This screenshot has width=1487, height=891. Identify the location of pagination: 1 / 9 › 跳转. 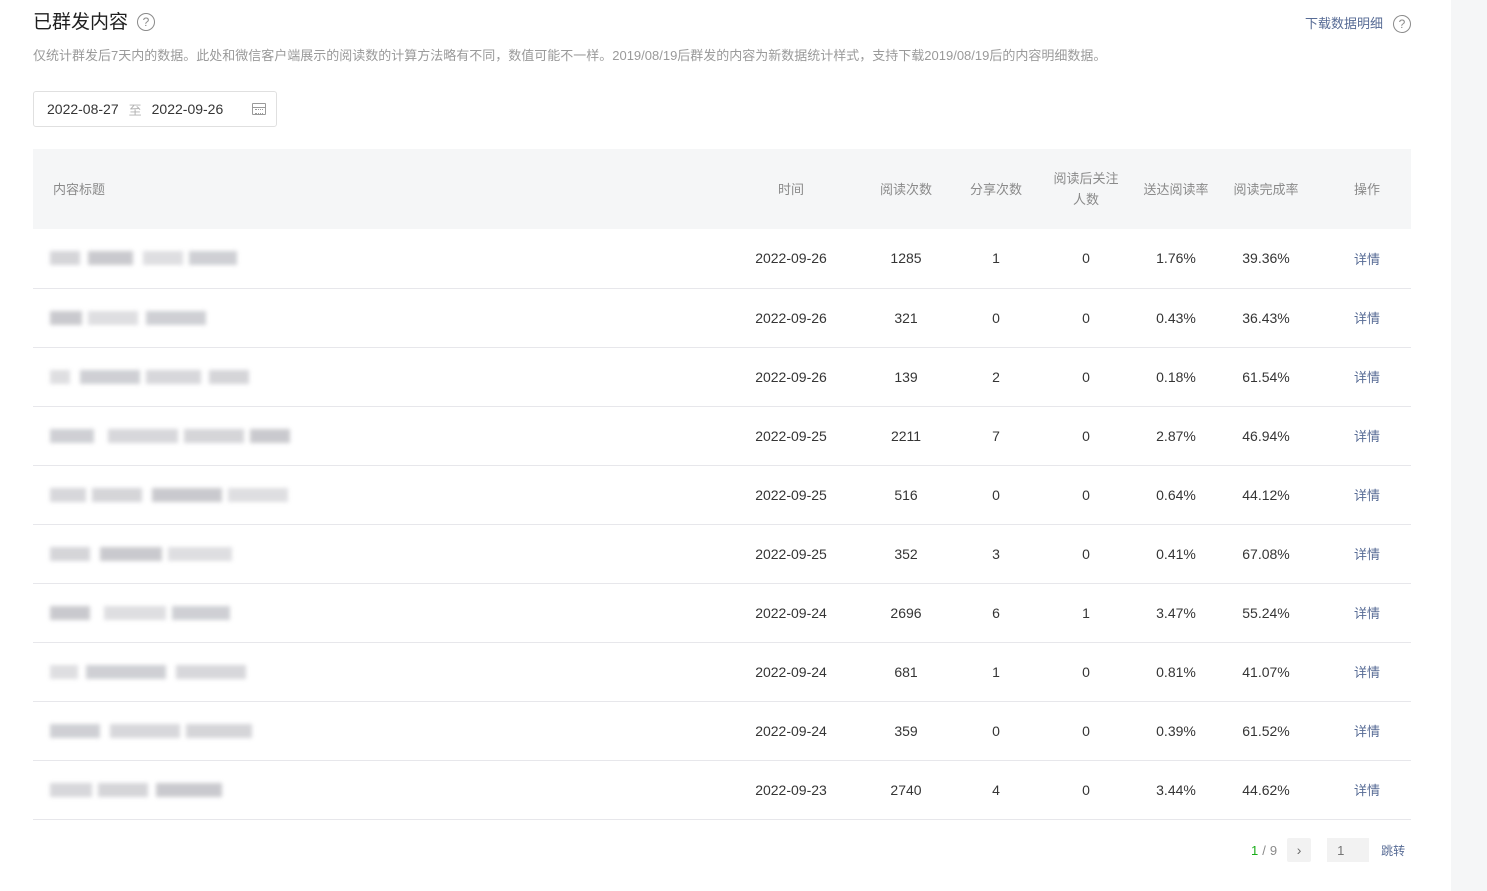
(1328, 850).